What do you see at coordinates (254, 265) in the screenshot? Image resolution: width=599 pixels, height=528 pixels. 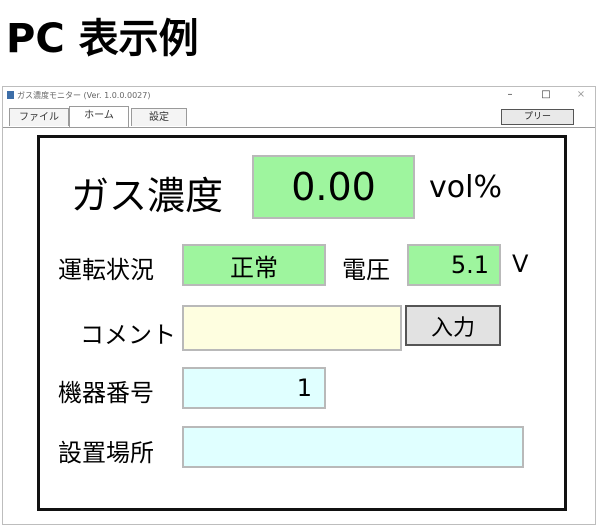 I see `operation-status-value: 正常` at bounding box center [254, 265].